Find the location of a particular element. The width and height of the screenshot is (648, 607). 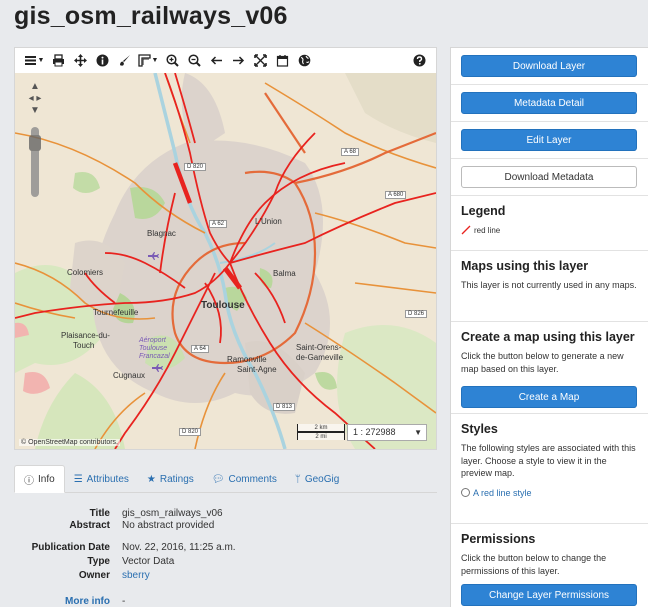

globe-icon is located at coordinates (304, 60).